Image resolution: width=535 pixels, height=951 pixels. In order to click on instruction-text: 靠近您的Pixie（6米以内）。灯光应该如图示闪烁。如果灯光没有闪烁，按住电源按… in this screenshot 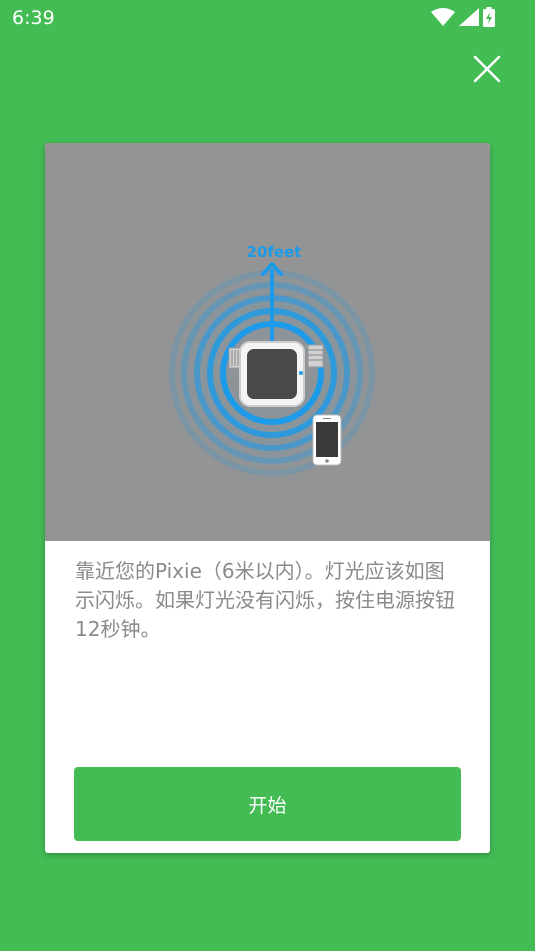, I will do `click(265, 600)`.